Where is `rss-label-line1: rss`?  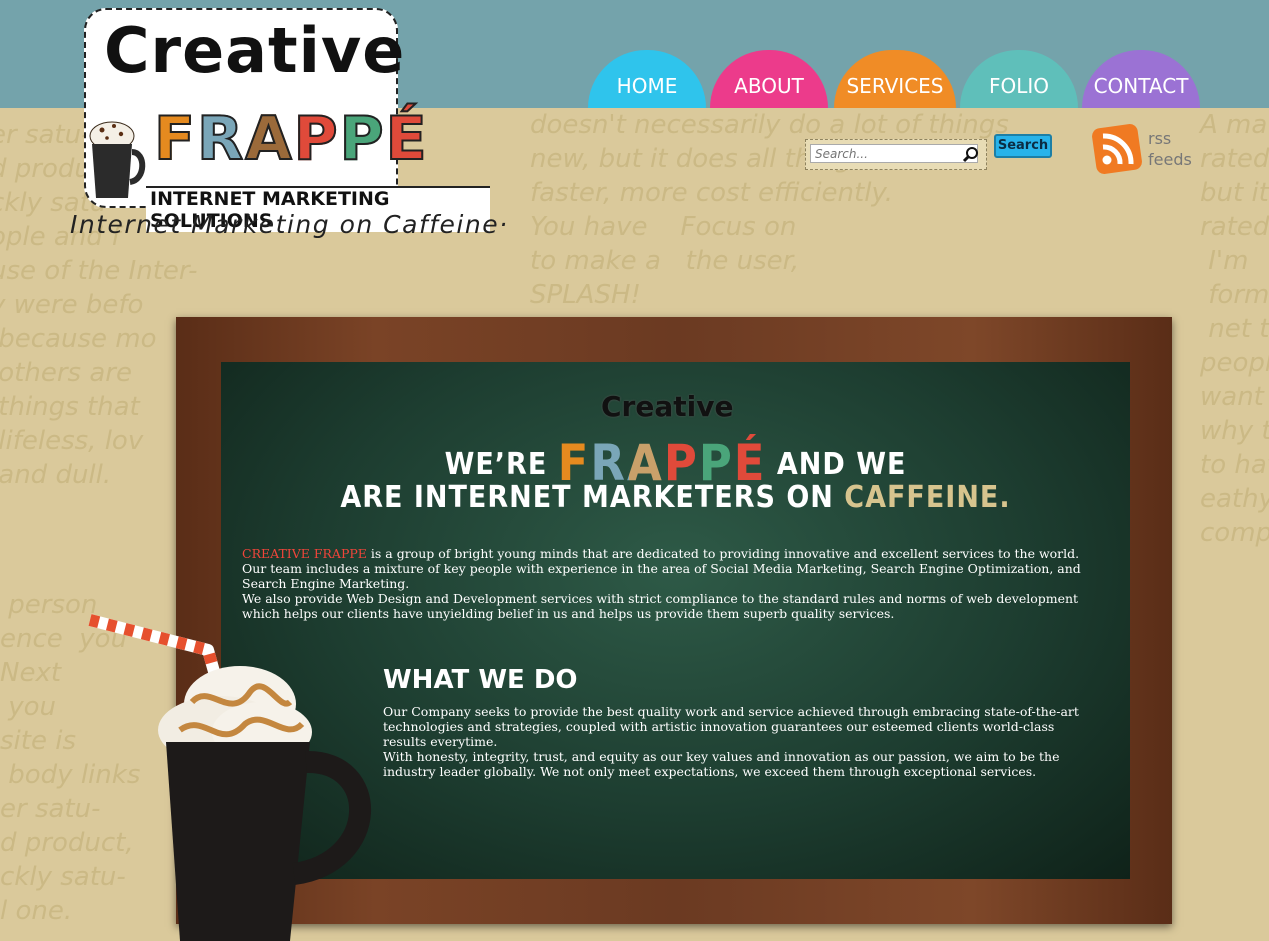
rss-label-line1: rss is located at coordinates (1160, 138).